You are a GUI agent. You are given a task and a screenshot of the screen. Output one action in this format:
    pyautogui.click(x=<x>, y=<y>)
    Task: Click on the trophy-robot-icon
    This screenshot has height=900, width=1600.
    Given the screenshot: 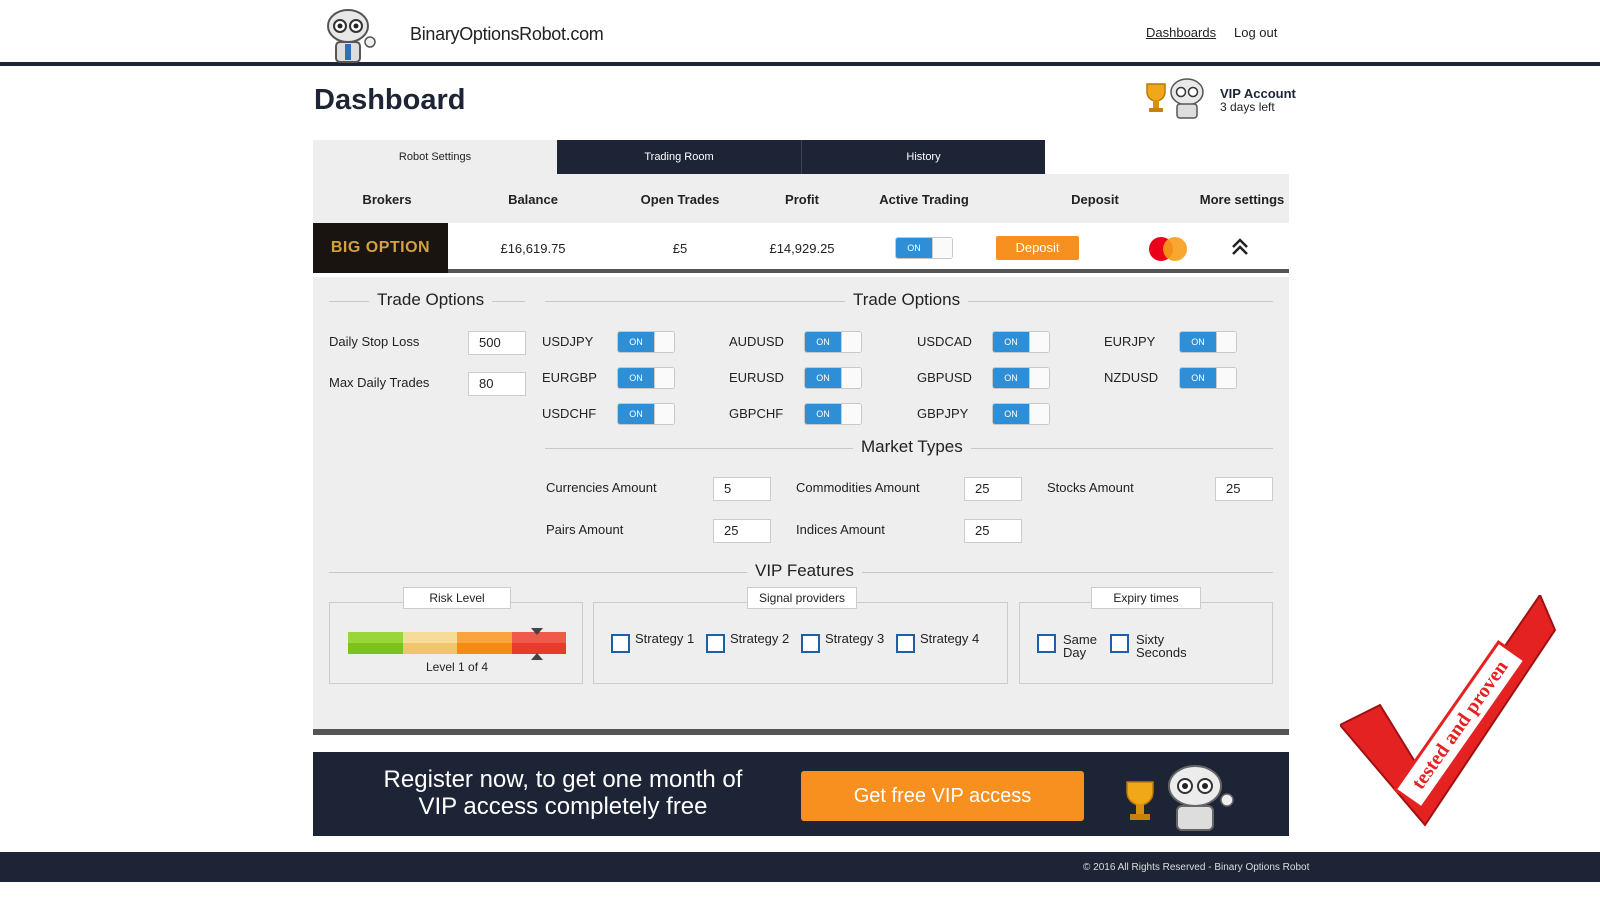 What is the action you would take?
    pyautogui.click(x=1180, y=798)
    